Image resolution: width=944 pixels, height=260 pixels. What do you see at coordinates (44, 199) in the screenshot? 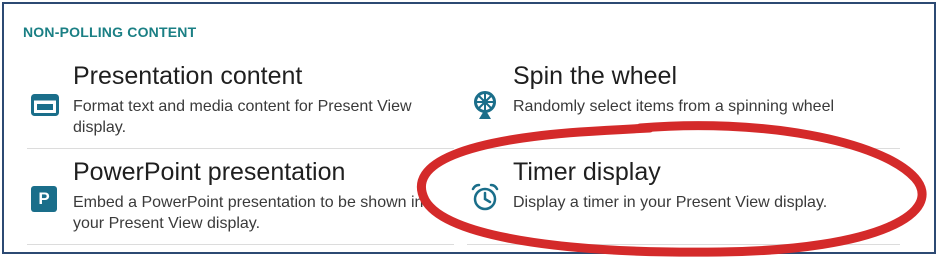
I see `powerpoint-icon: P` at bounding box center [44, 199].